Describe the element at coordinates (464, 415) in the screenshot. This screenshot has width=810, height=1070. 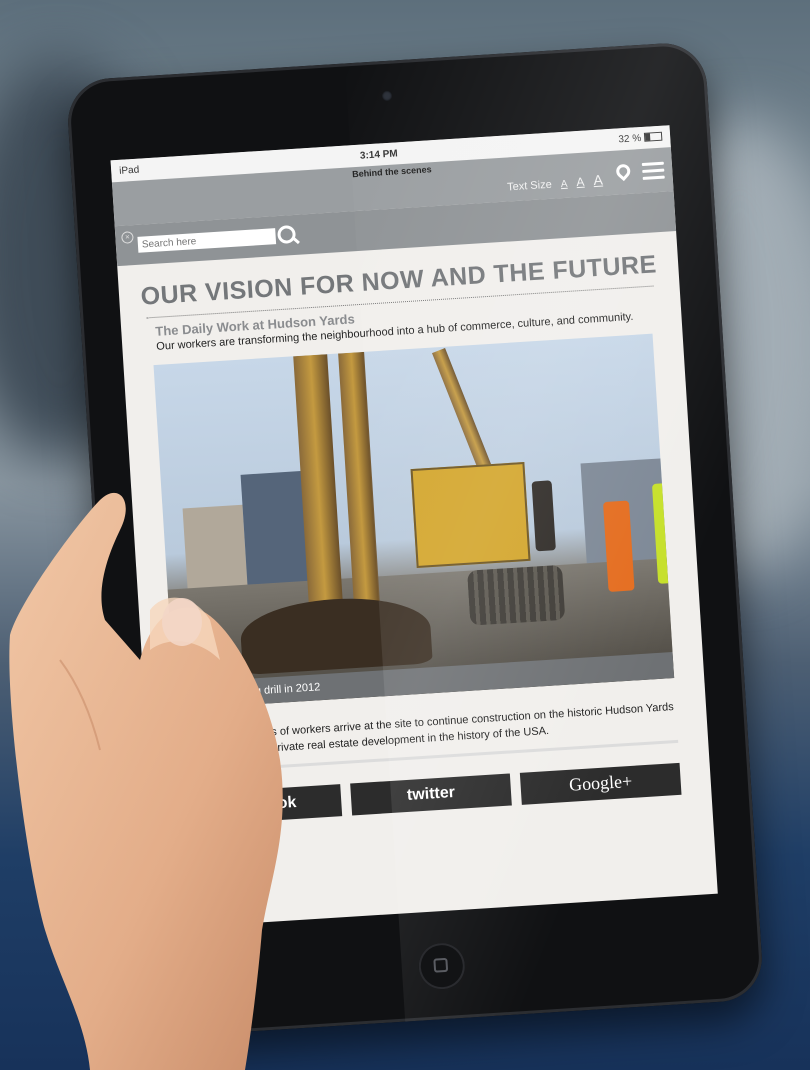
I see `photo-crane-boom` at that location.